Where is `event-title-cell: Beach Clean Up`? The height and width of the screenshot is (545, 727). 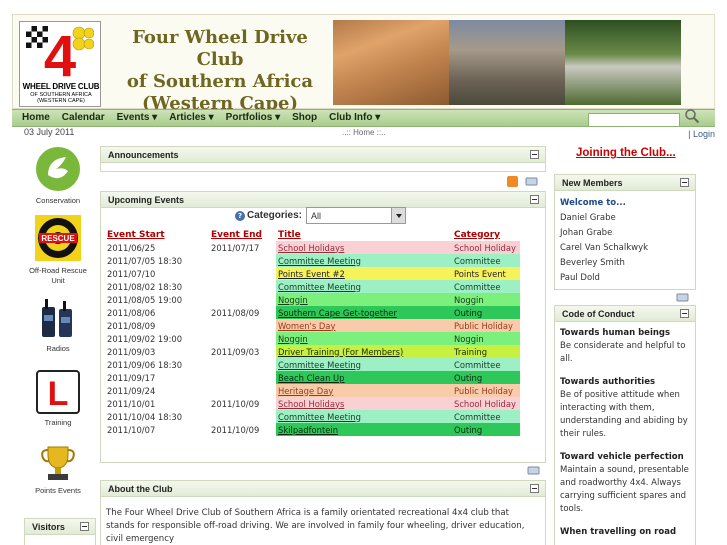
event-title-cell: Beach Clean Up is located at coordinates (364, 377).